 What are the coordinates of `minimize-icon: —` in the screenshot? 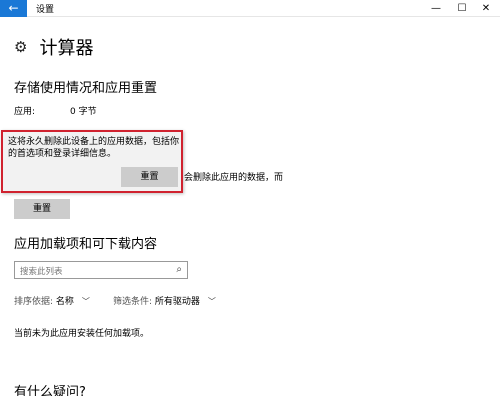 It's located at (436, 8).